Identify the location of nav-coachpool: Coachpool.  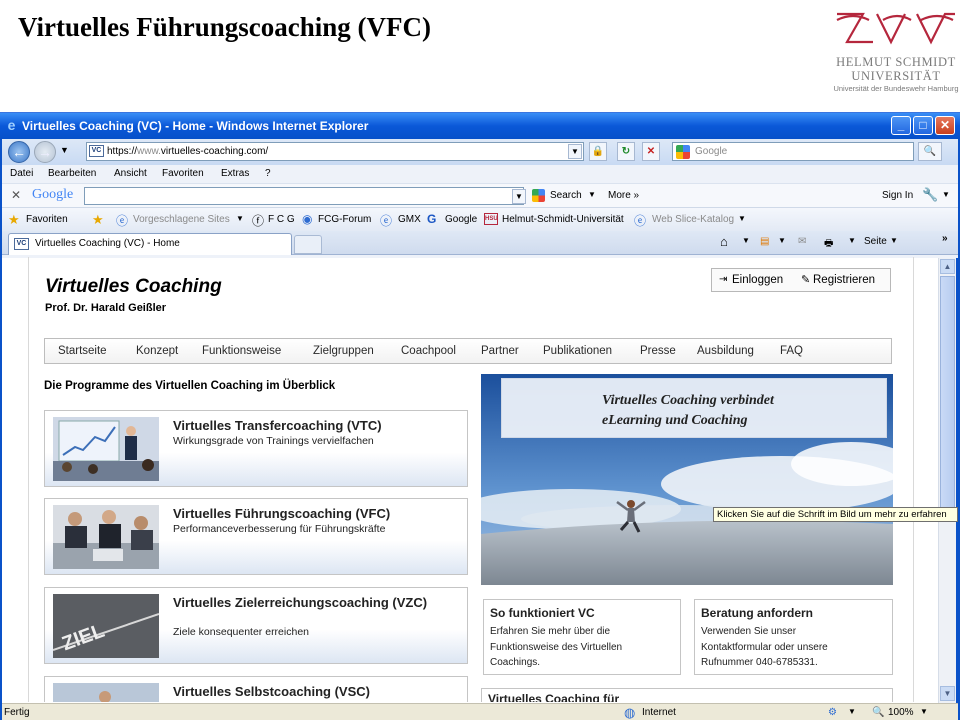
(428, 351).